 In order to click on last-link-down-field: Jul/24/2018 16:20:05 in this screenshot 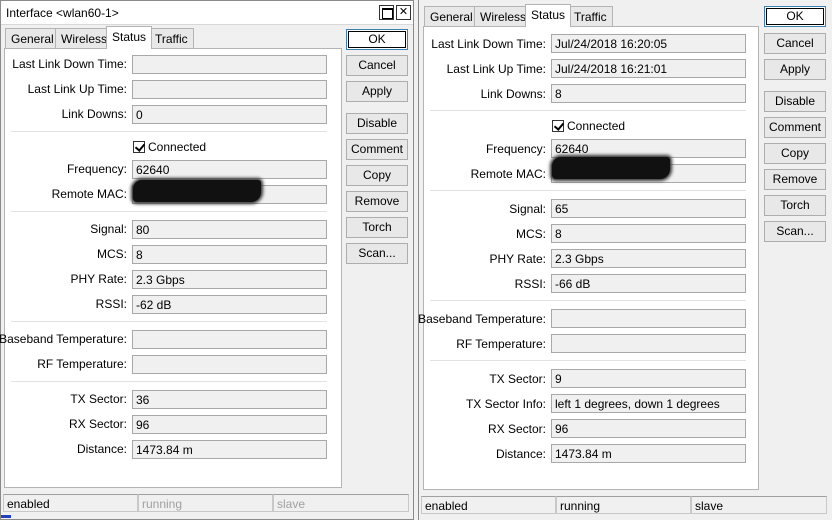, I will do `click(648, 43)`.